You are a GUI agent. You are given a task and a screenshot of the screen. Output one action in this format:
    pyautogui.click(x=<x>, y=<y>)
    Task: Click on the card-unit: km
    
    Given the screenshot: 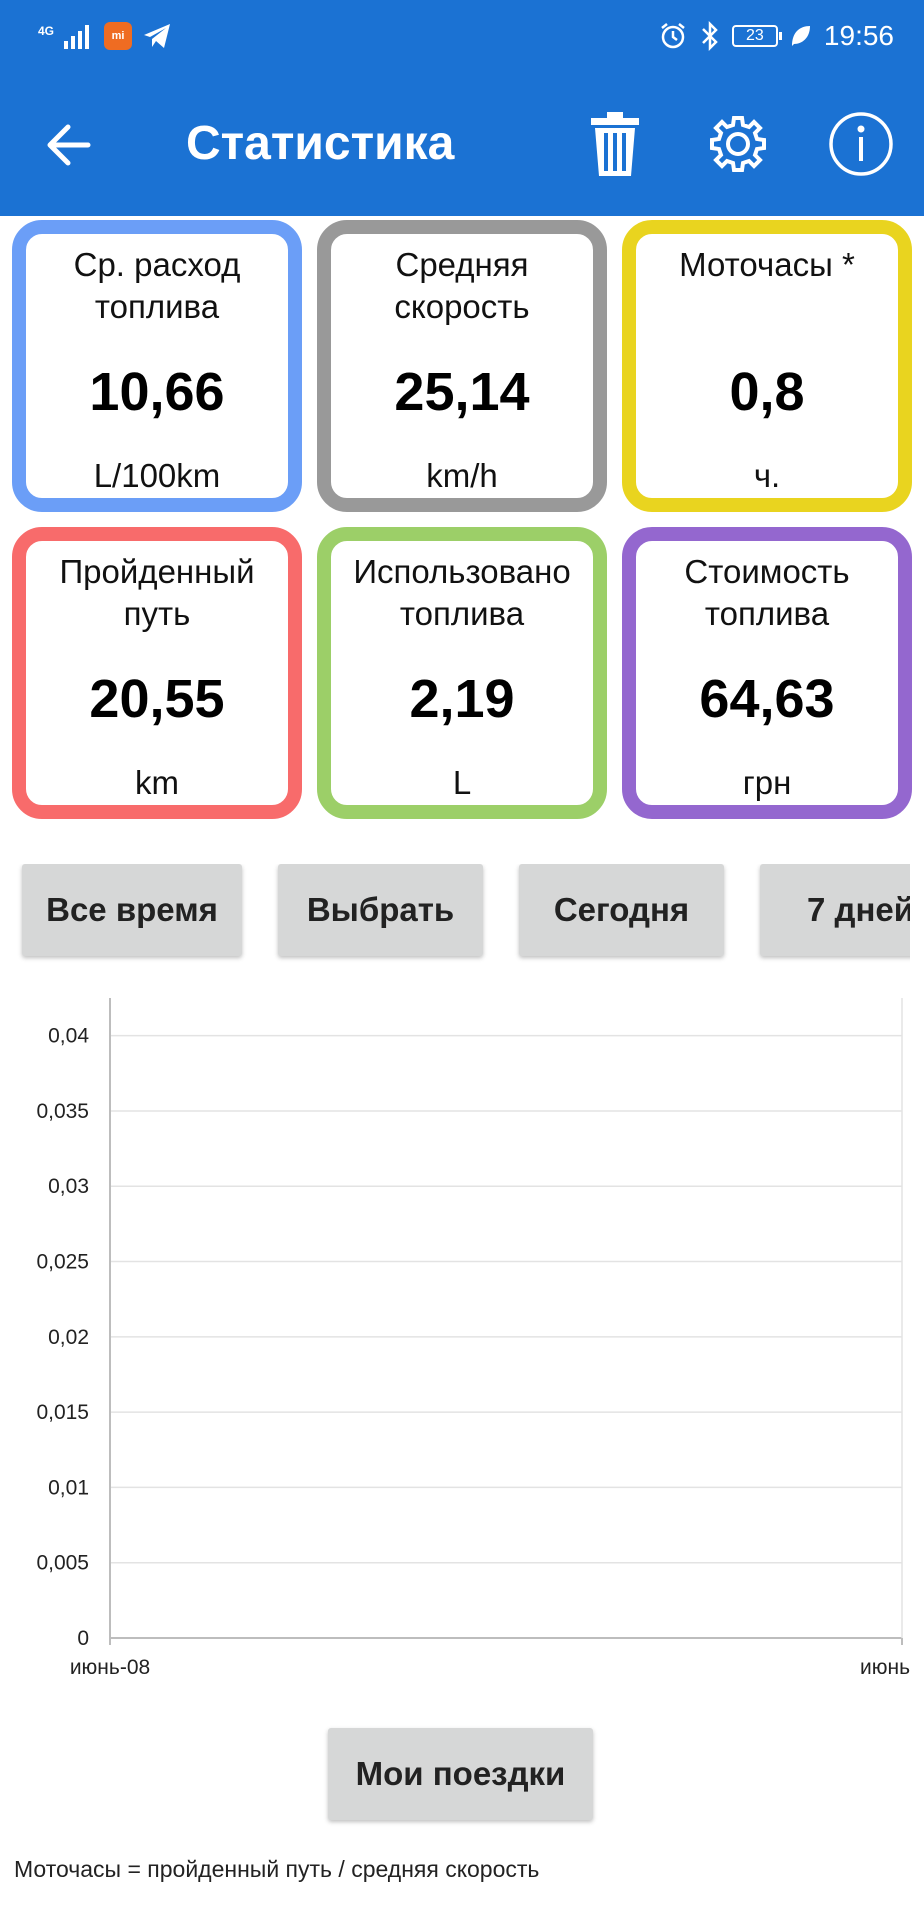 What is the action you would take?
    pyautogui.click(x=157, y=782)
    